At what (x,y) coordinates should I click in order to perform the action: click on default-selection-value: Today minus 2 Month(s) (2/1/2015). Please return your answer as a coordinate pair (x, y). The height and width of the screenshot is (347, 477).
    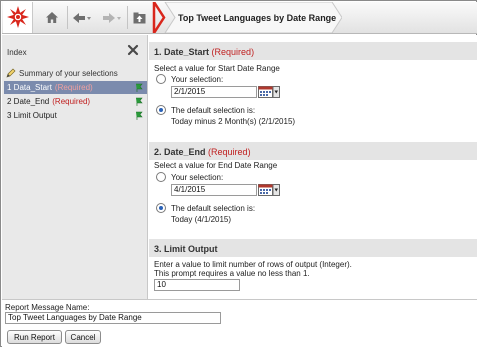
    Looking at the image, I should click on (233, 121).